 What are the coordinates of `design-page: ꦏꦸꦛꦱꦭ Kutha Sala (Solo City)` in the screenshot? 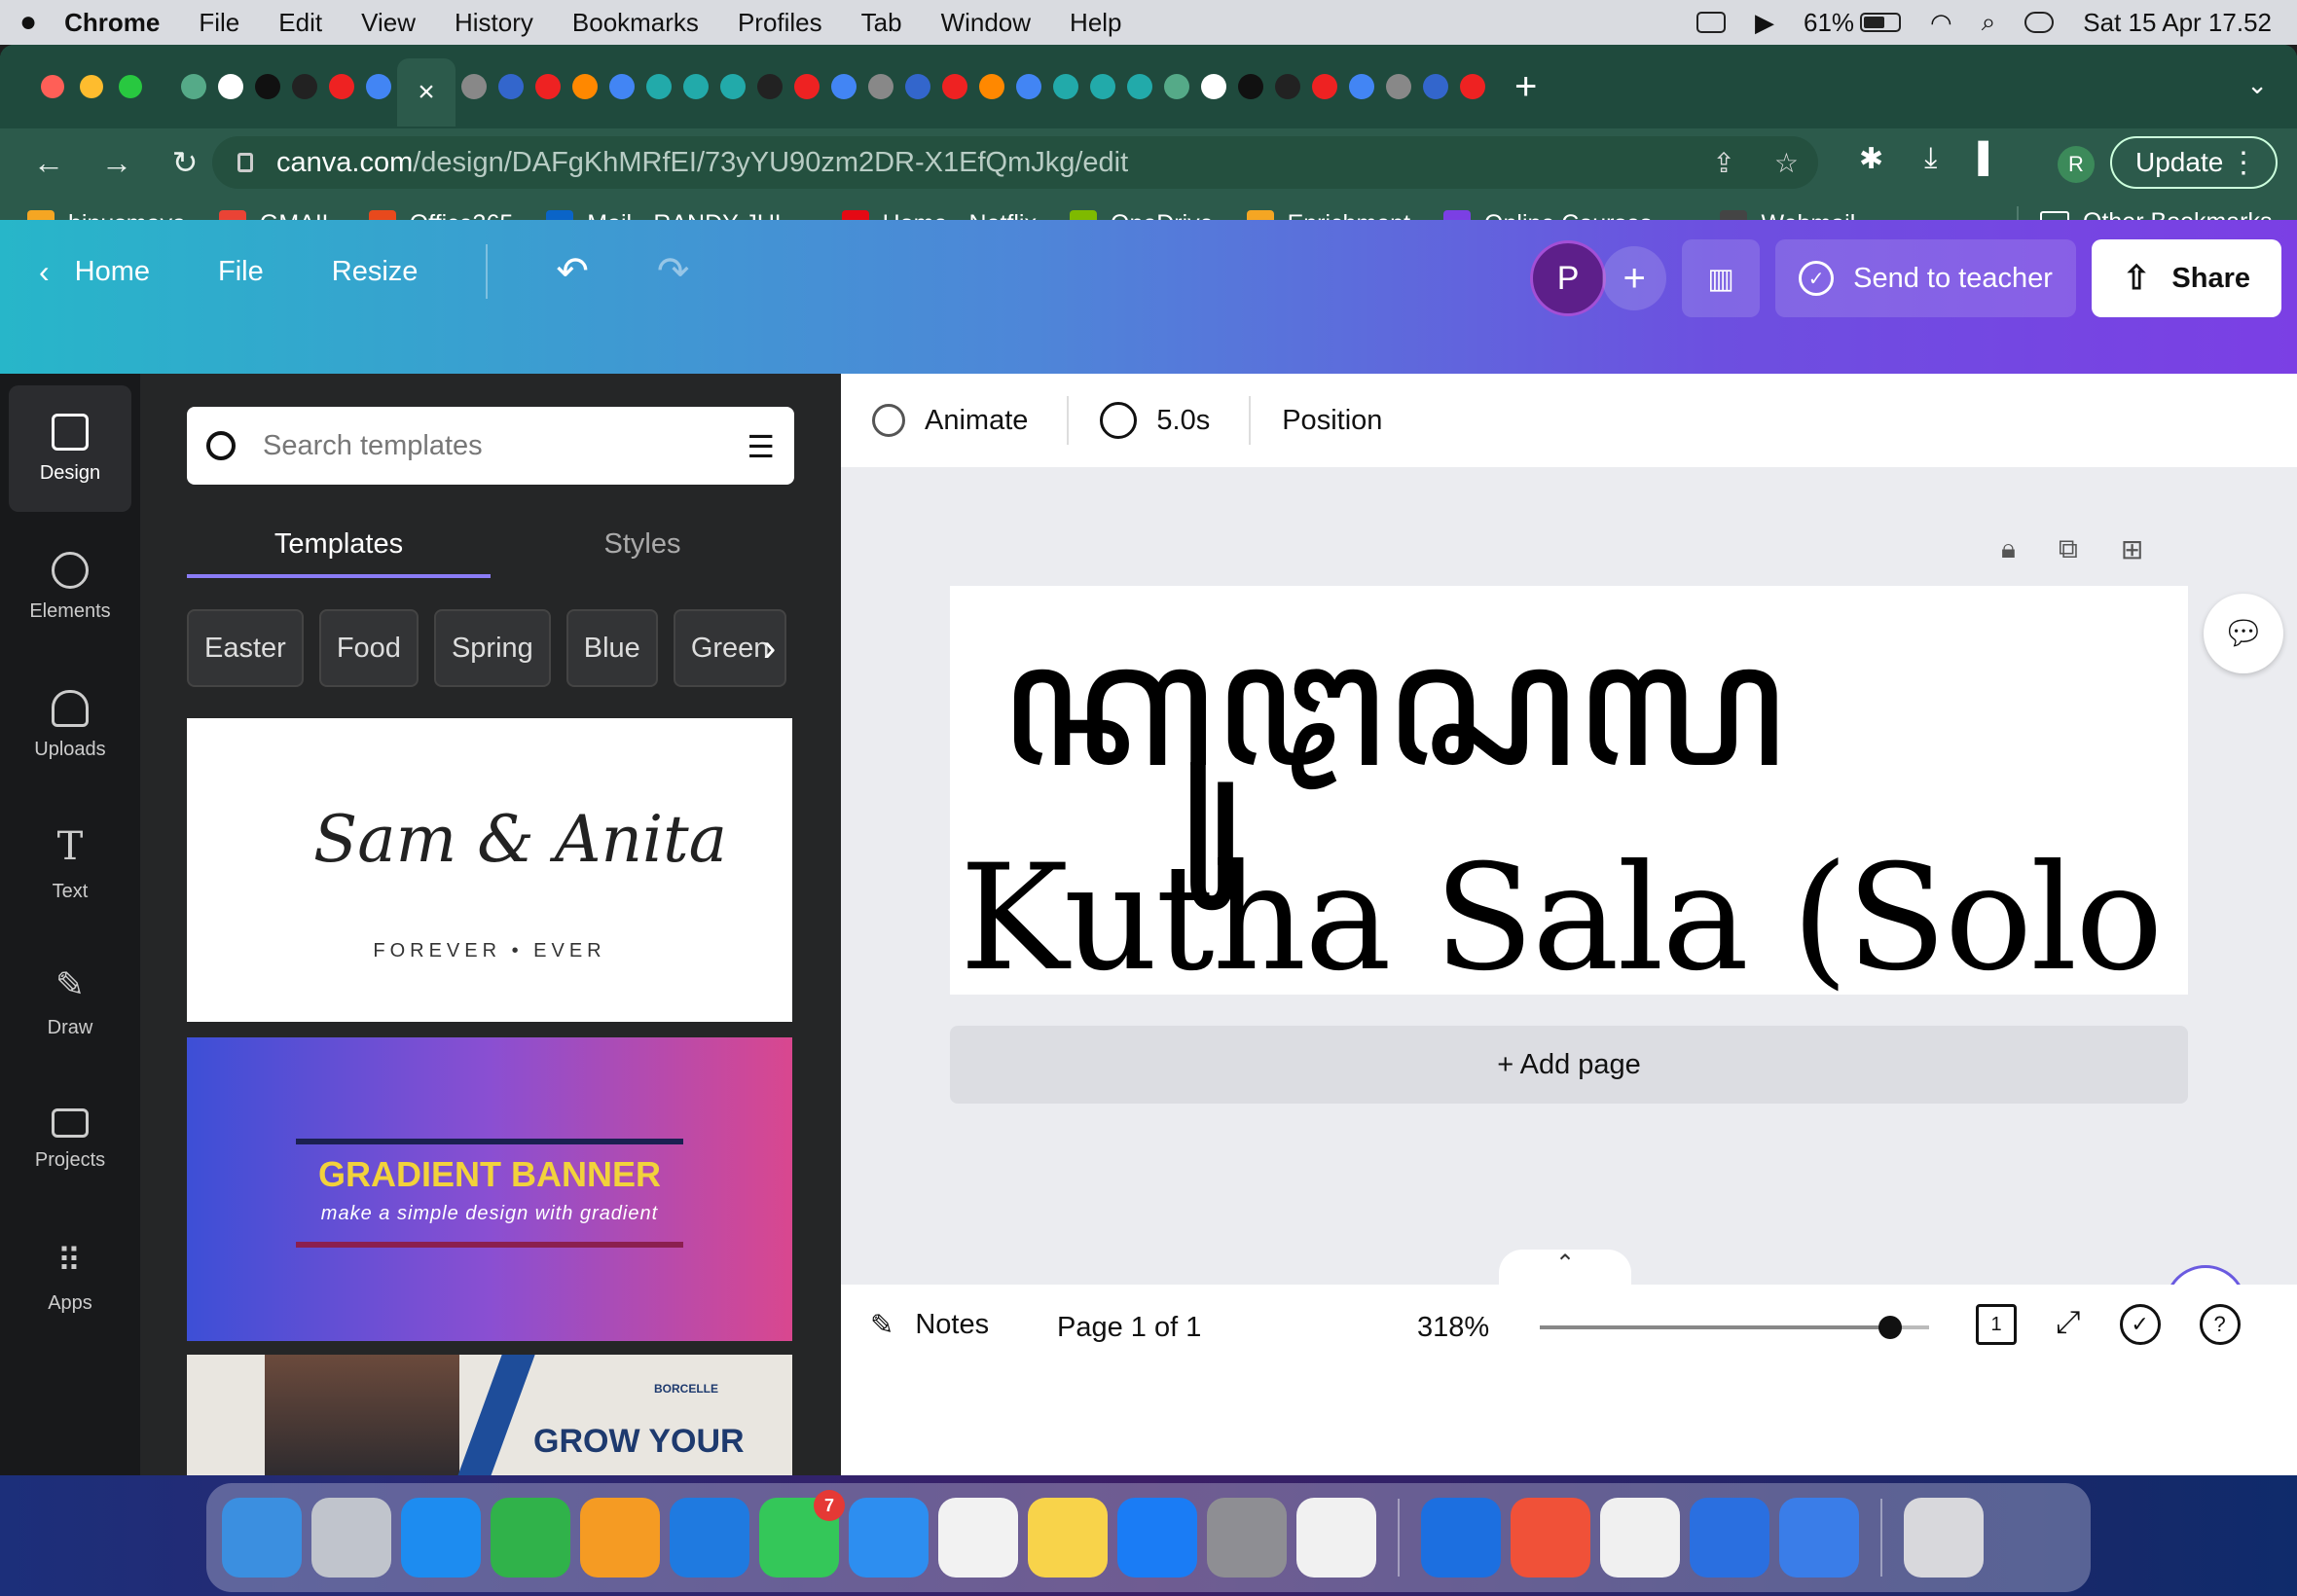 It's located at (1569, 790).